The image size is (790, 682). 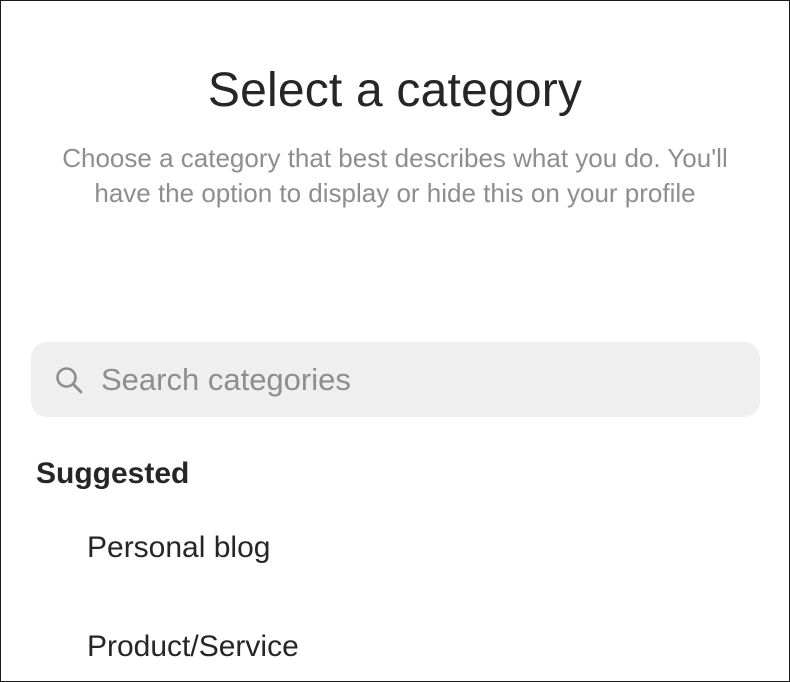 What do you see at coordinates (178, 548) in the screenshot?
I see `category-item-personal-blog: Personal blog` at bounding box center [178, 548].